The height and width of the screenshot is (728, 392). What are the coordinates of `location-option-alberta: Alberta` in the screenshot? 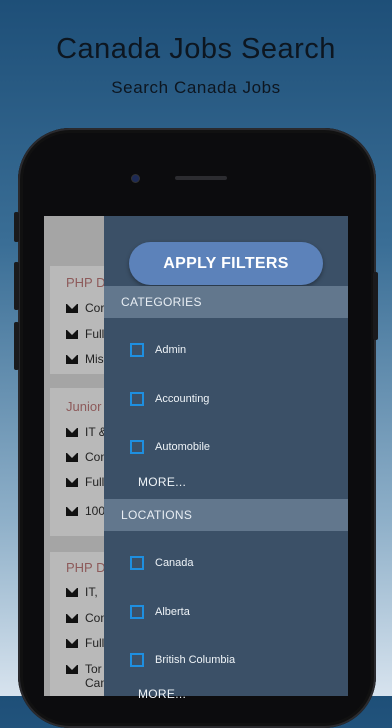 It's located at (160, 612).